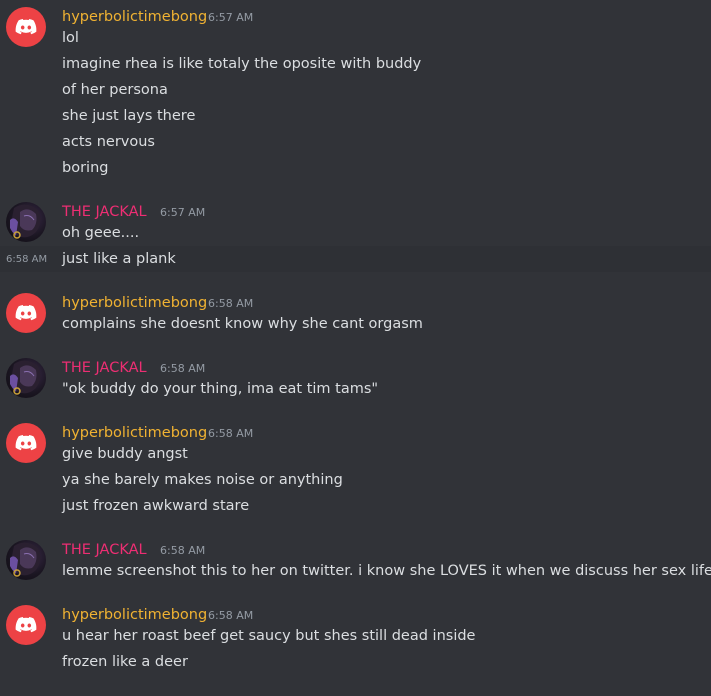  What do you see at coordinates (115, 90) in the screenshot?
I see `message-line: of her persona` at bounding box center [115, 90].